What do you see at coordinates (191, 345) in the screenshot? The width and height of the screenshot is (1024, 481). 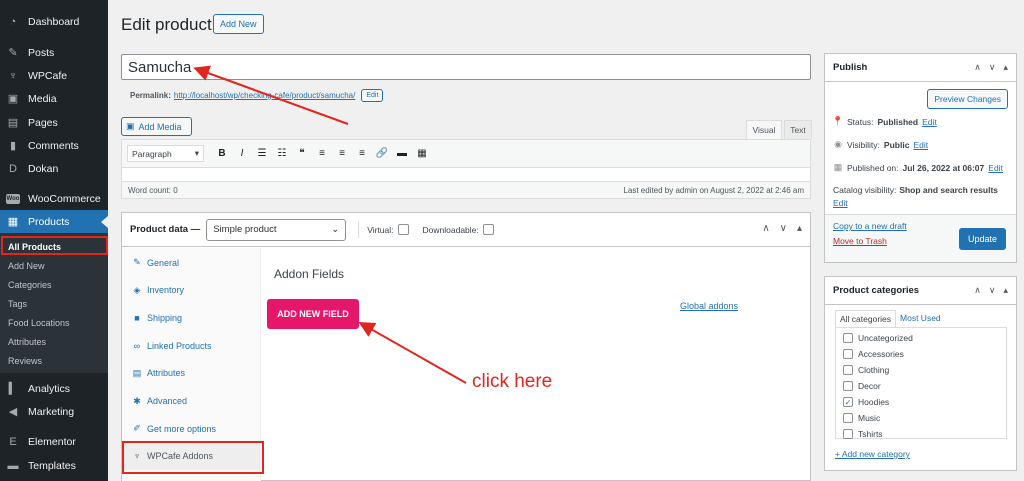 I see `product-tab-linked-products: ∞ Linked Products` at bounding box center [191, 345].